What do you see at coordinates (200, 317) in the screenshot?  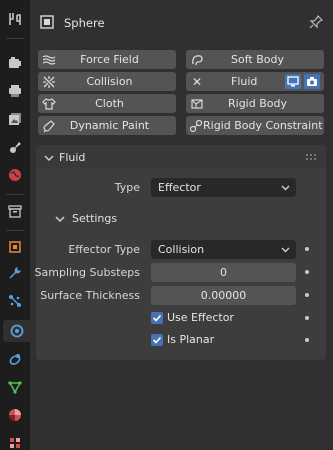 I see `use-effector-label: Use Effector` at bounding box center [200, 317].